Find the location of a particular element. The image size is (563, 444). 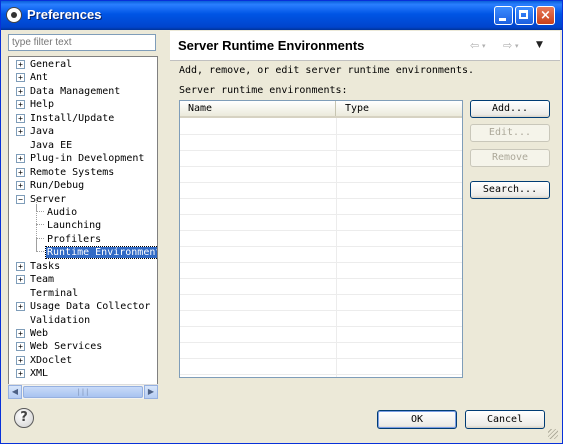

tree-item: + Web Services is located at coordinates (59, 346).